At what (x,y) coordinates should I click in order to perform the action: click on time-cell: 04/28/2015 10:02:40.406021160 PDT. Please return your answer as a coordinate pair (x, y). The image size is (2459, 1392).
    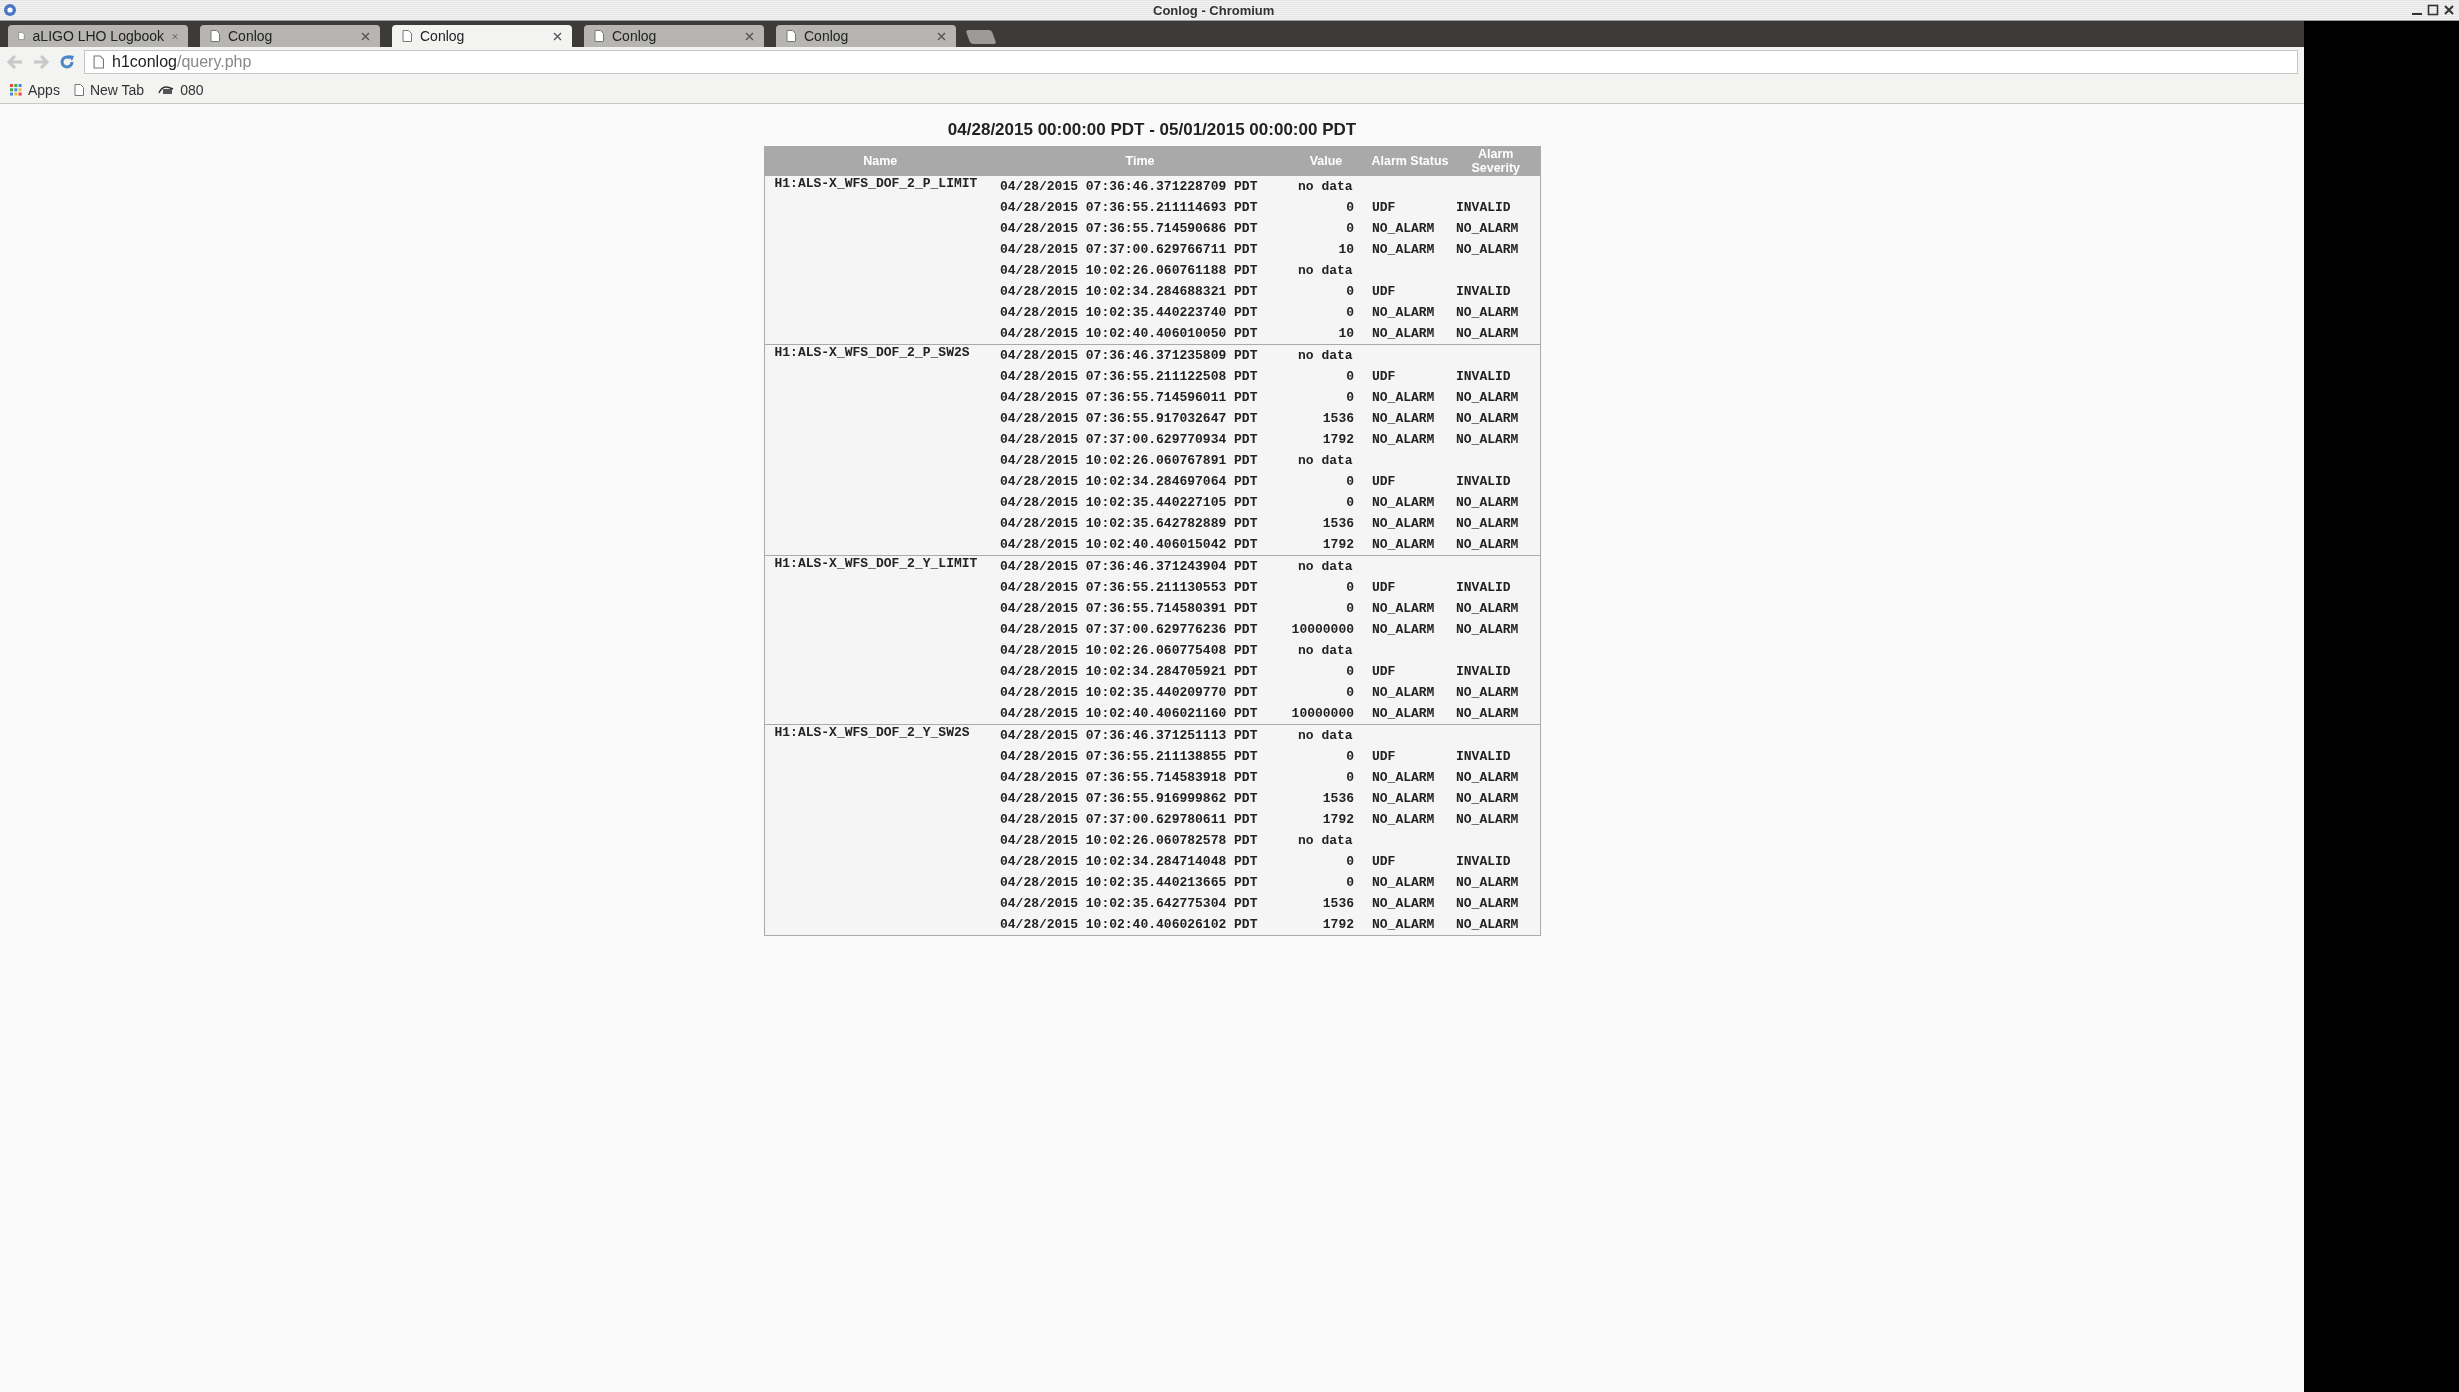
    Looking at the image, I should click on (1129, 713).